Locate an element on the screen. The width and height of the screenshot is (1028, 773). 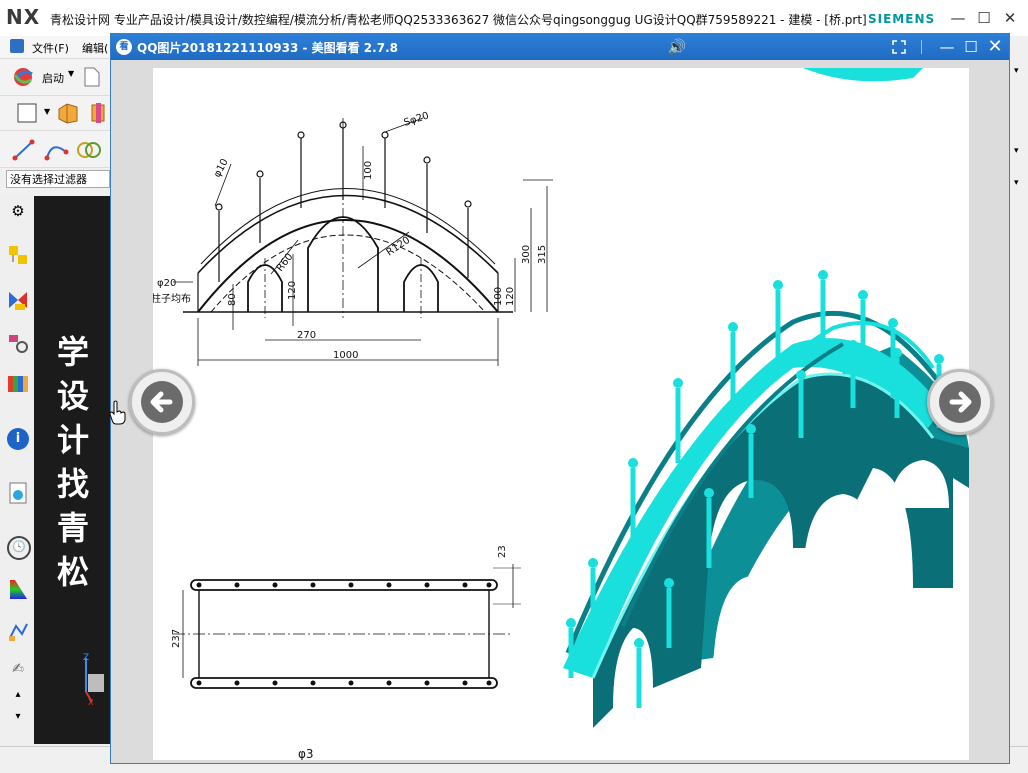
dim-post-height: 100 is located at coordinates (368, 170).